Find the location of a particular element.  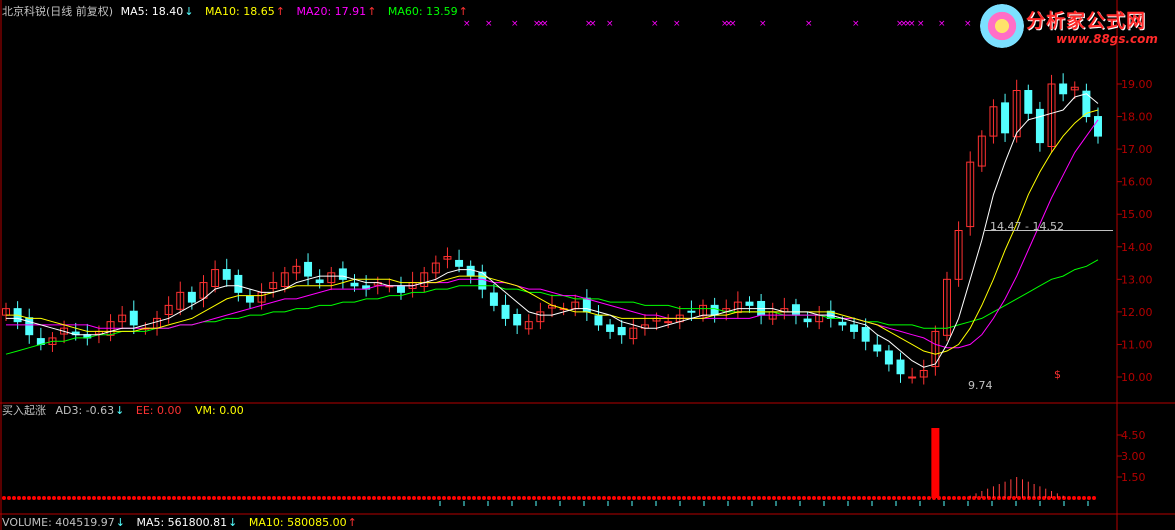

price-tick-label: 17.00 is located at coordinates (1137, 149).